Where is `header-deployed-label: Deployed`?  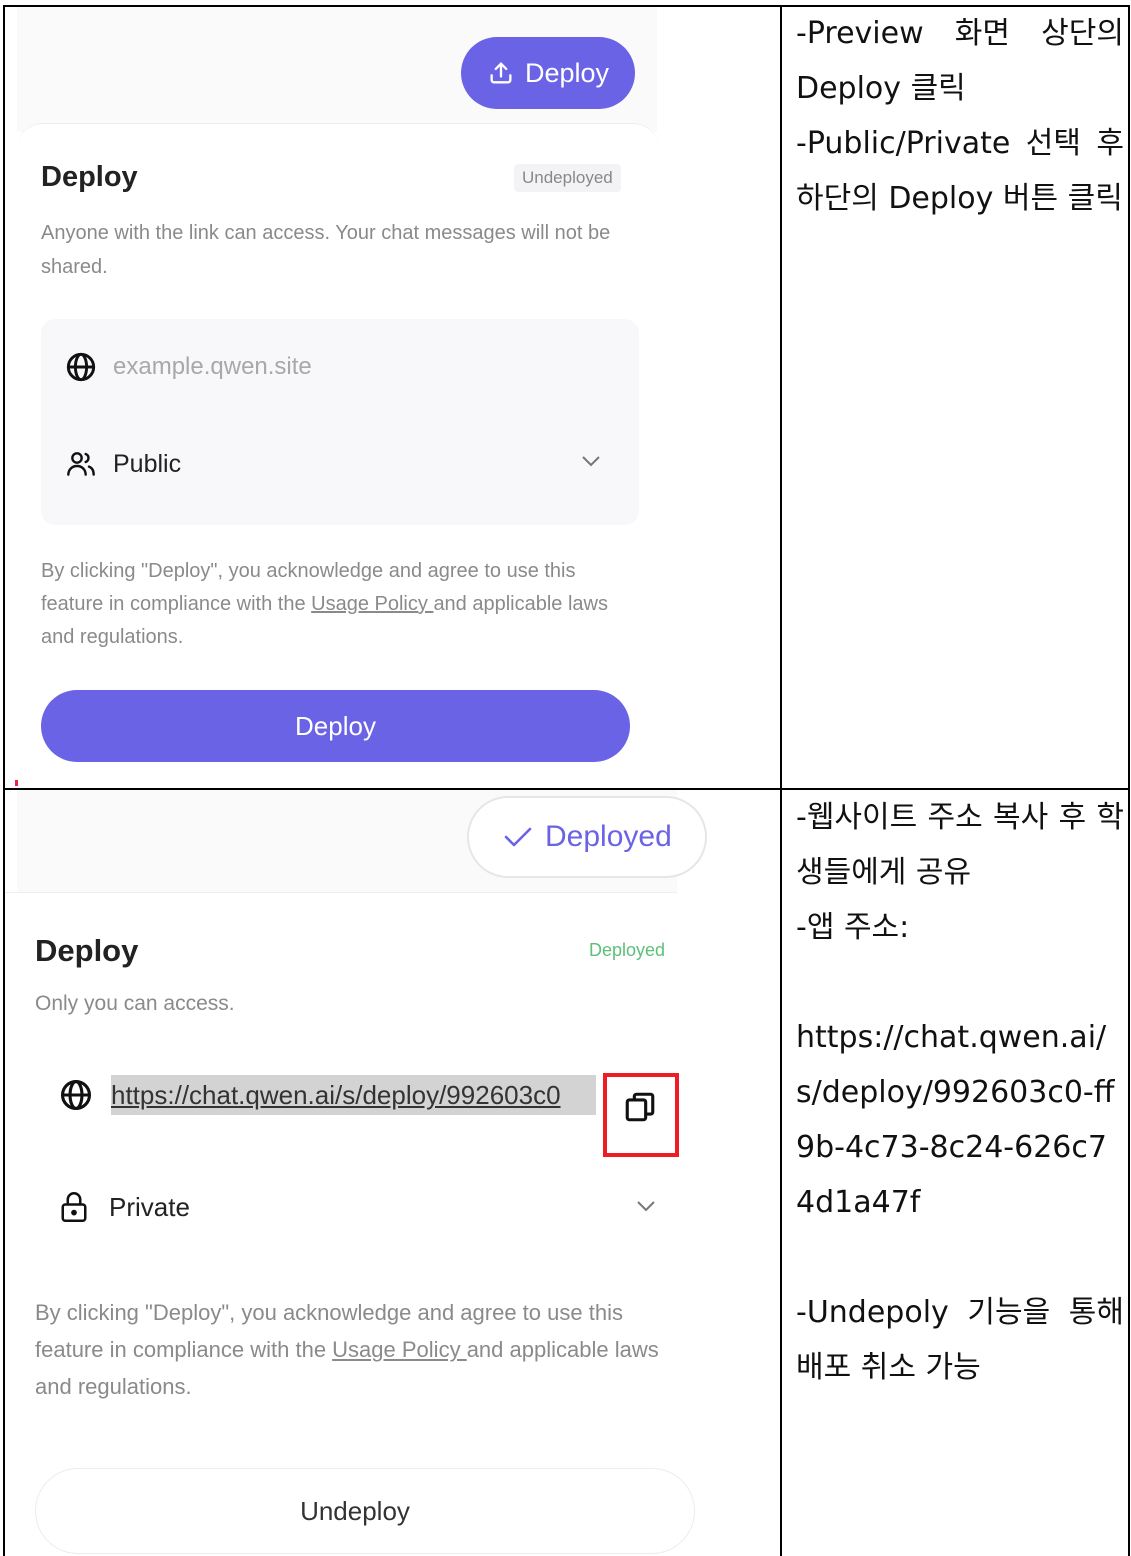
header-deployed-label: Deployed is located at coordinates (608, 836).